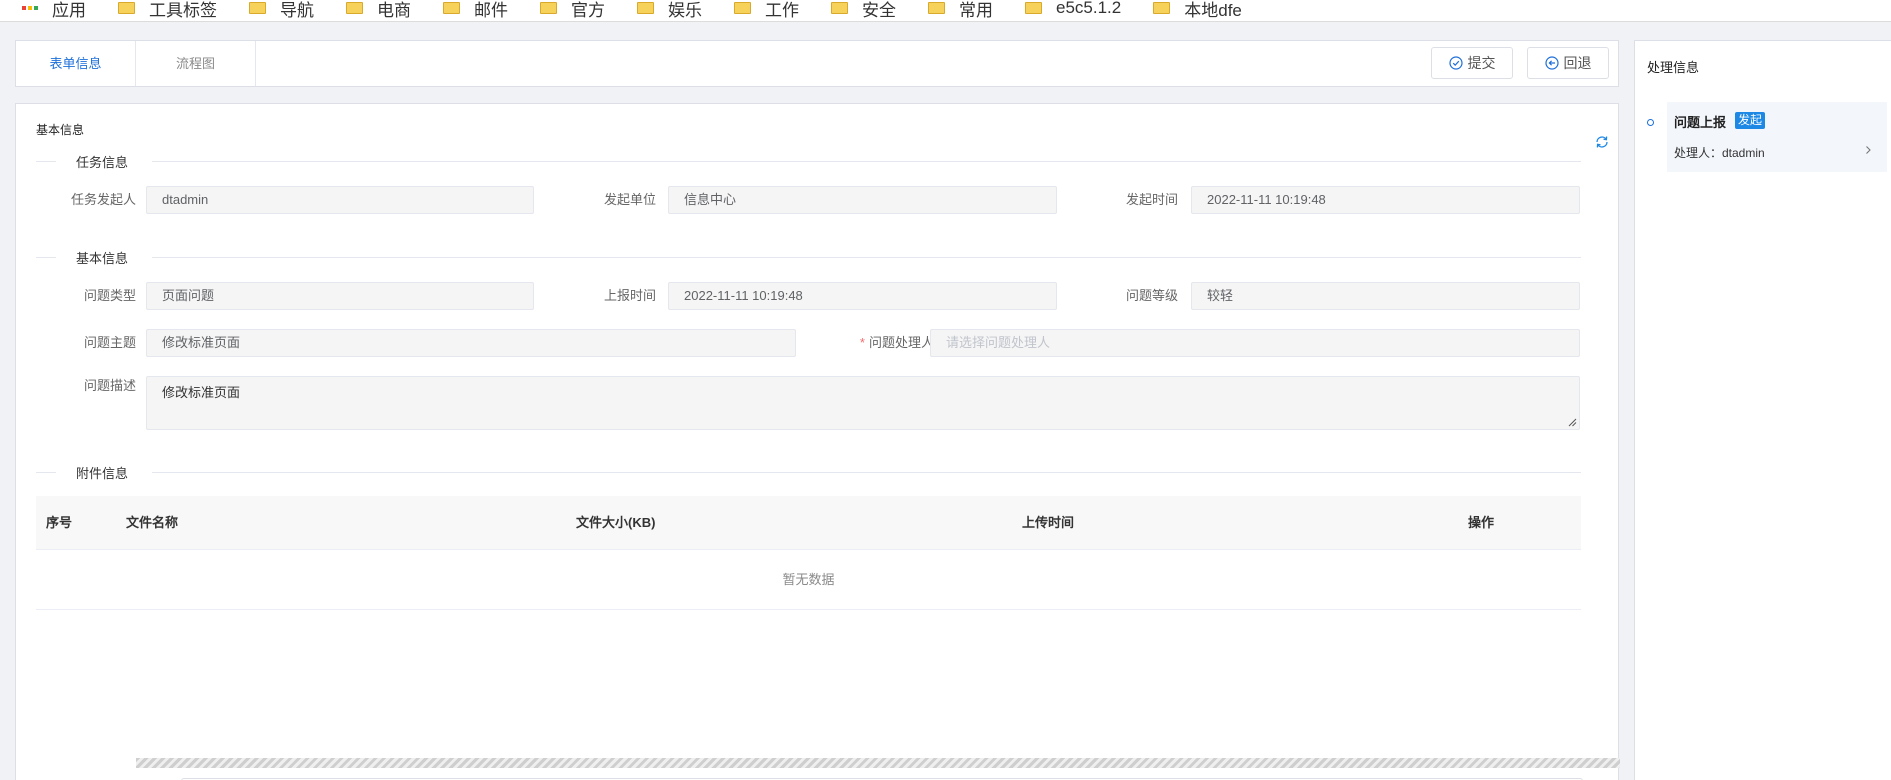  I want to click on report-time-field: 2022-11-11 10:19:48, so click(862, 296).